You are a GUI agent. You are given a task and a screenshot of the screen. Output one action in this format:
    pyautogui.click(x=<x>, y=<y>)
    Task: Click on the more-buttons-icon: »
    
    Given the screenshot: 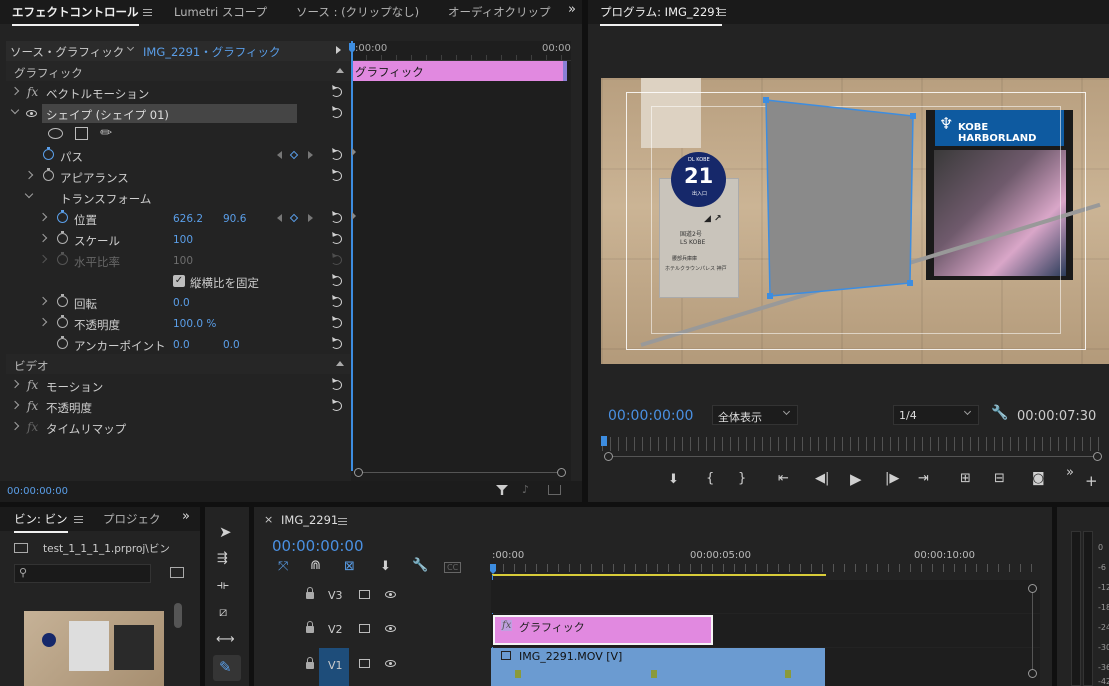 What is the action you would take?
    pyautogui.click(x=1070, y=472)
    